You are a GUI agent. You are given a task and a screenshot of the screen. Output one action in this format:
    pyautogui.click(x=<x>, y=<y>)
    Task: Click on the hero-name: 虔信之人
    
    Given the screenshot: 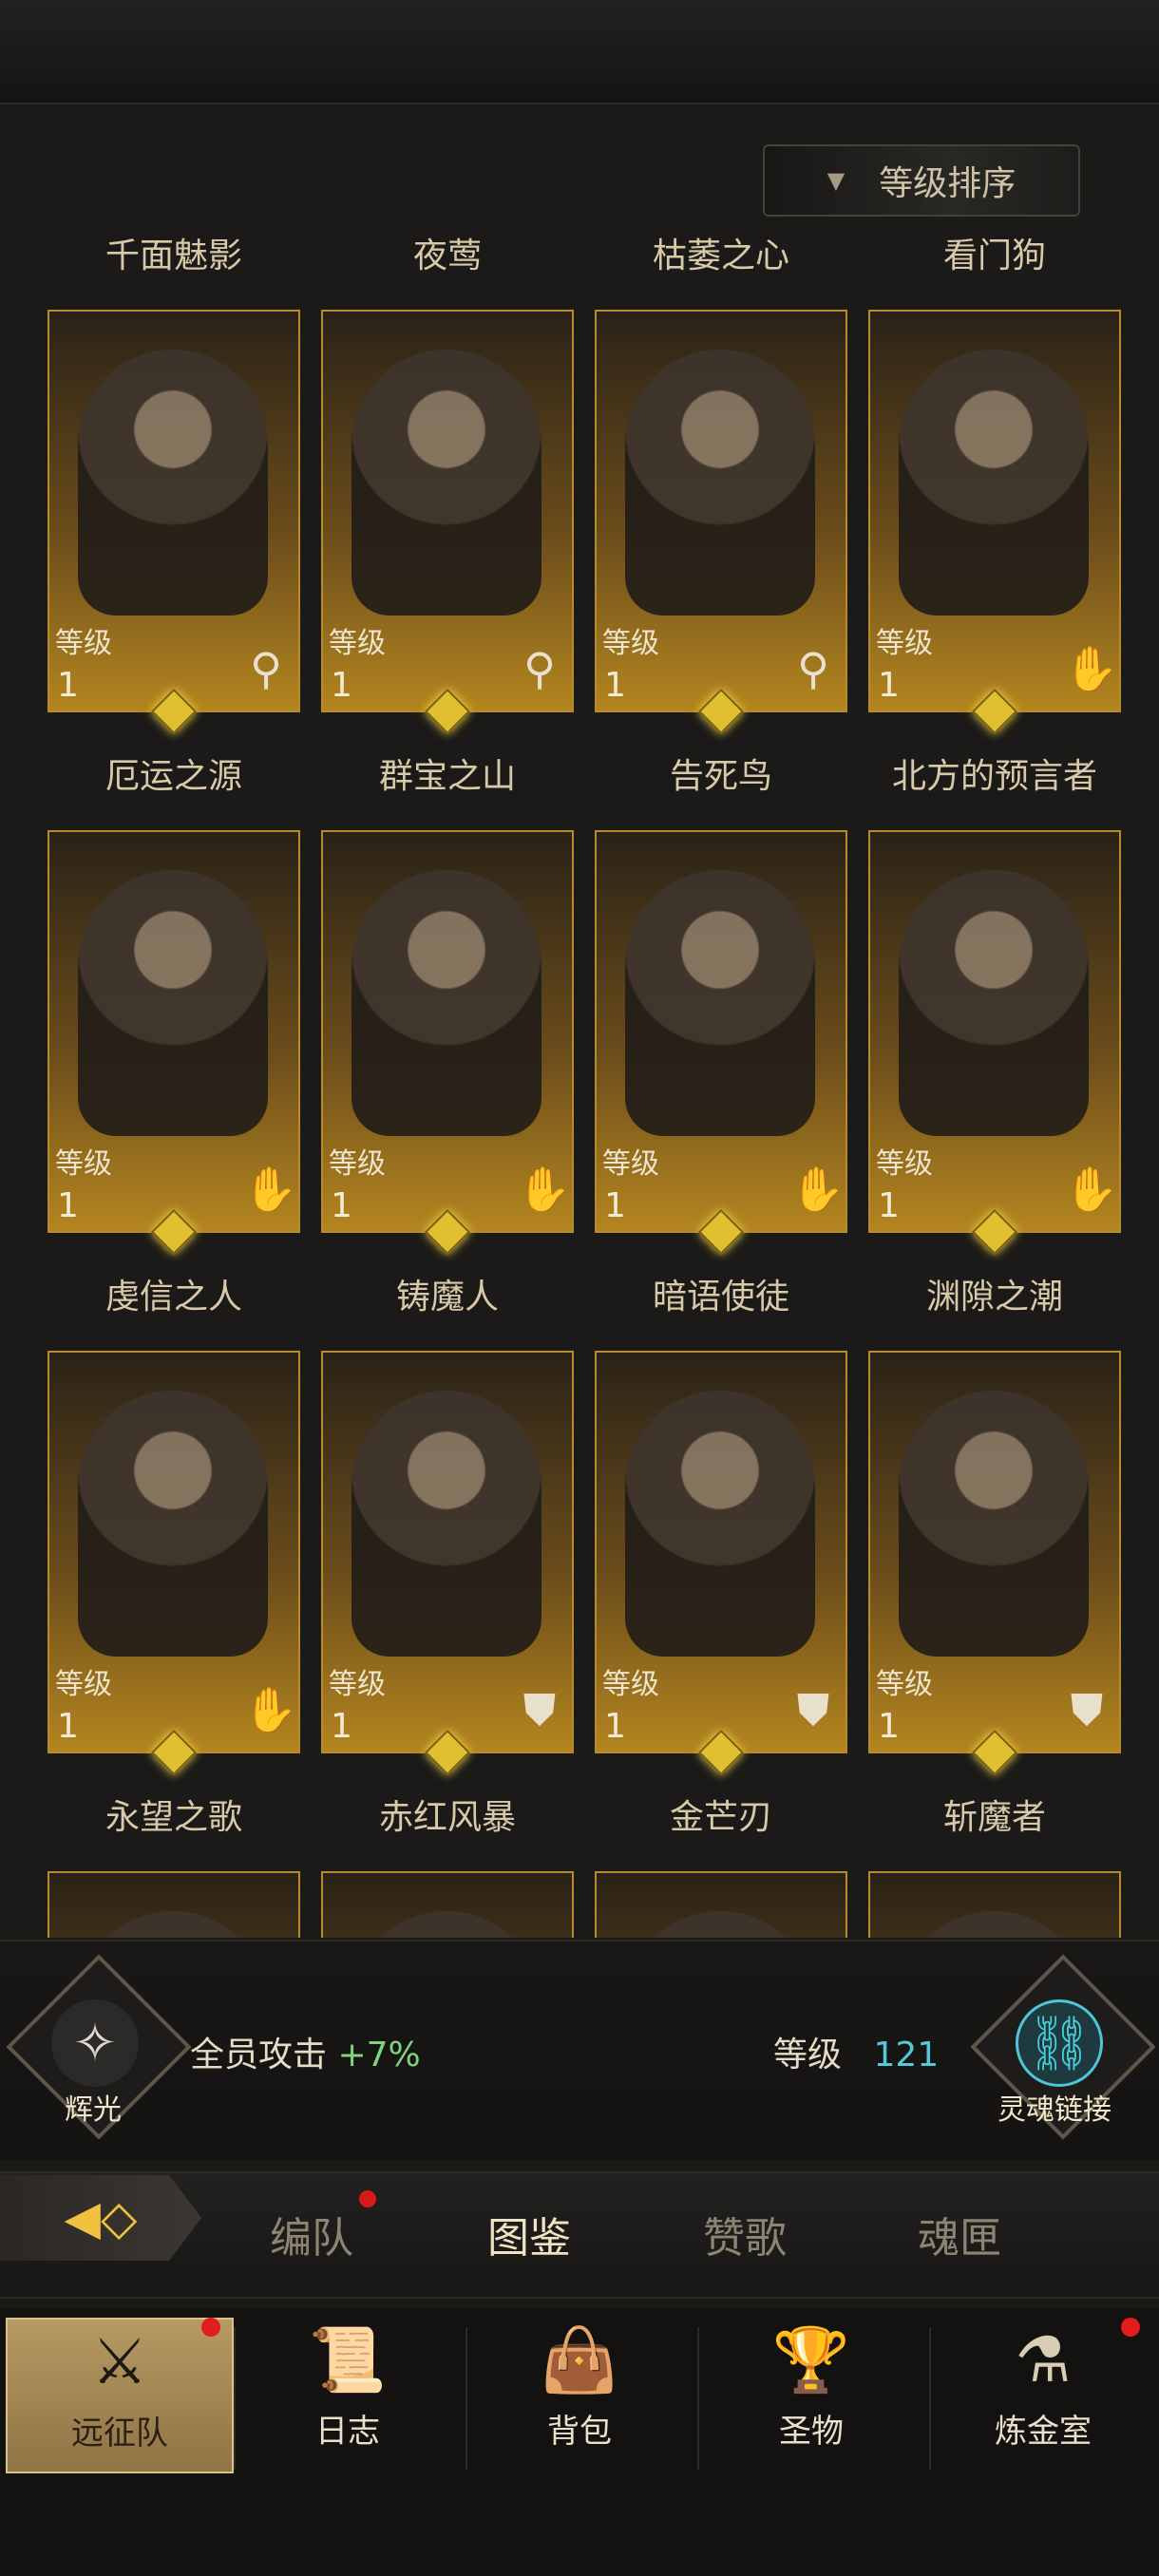 What is the action you would take?
    pyautogui.click(x=173, y=1297)
    